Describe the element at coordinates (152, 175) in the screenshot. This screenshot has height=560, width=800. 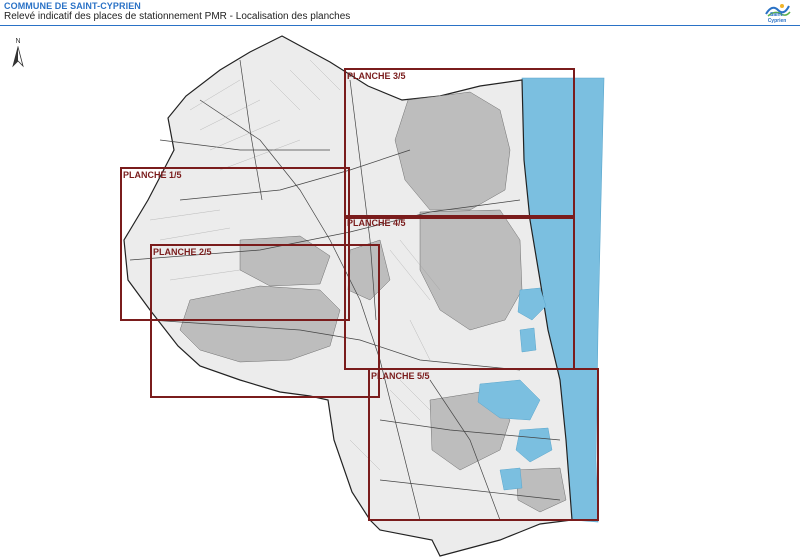
I see `planche-label-1: PLANCHE 1/5` at that location.